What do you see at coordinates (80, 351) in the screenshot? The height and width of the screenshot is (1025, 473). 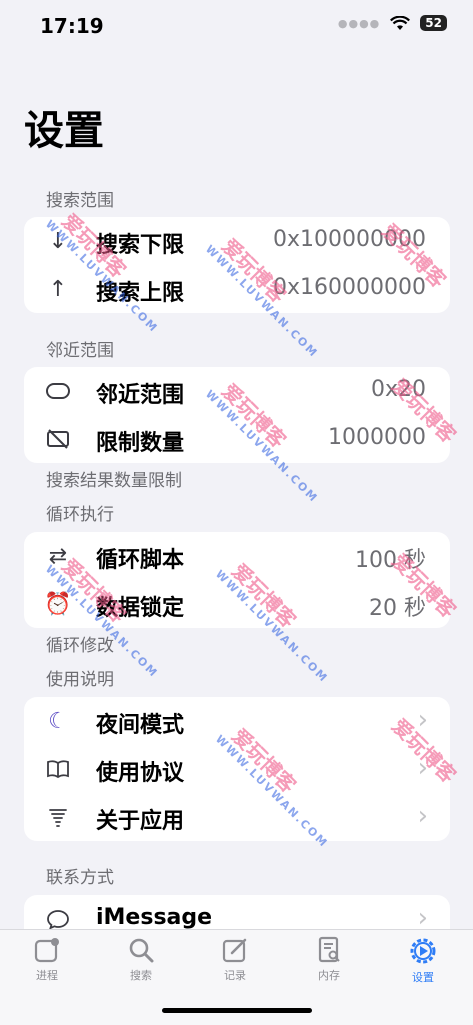 I see `section-header-nearby-range: 邻近范围` at bounding box center [80, 351].